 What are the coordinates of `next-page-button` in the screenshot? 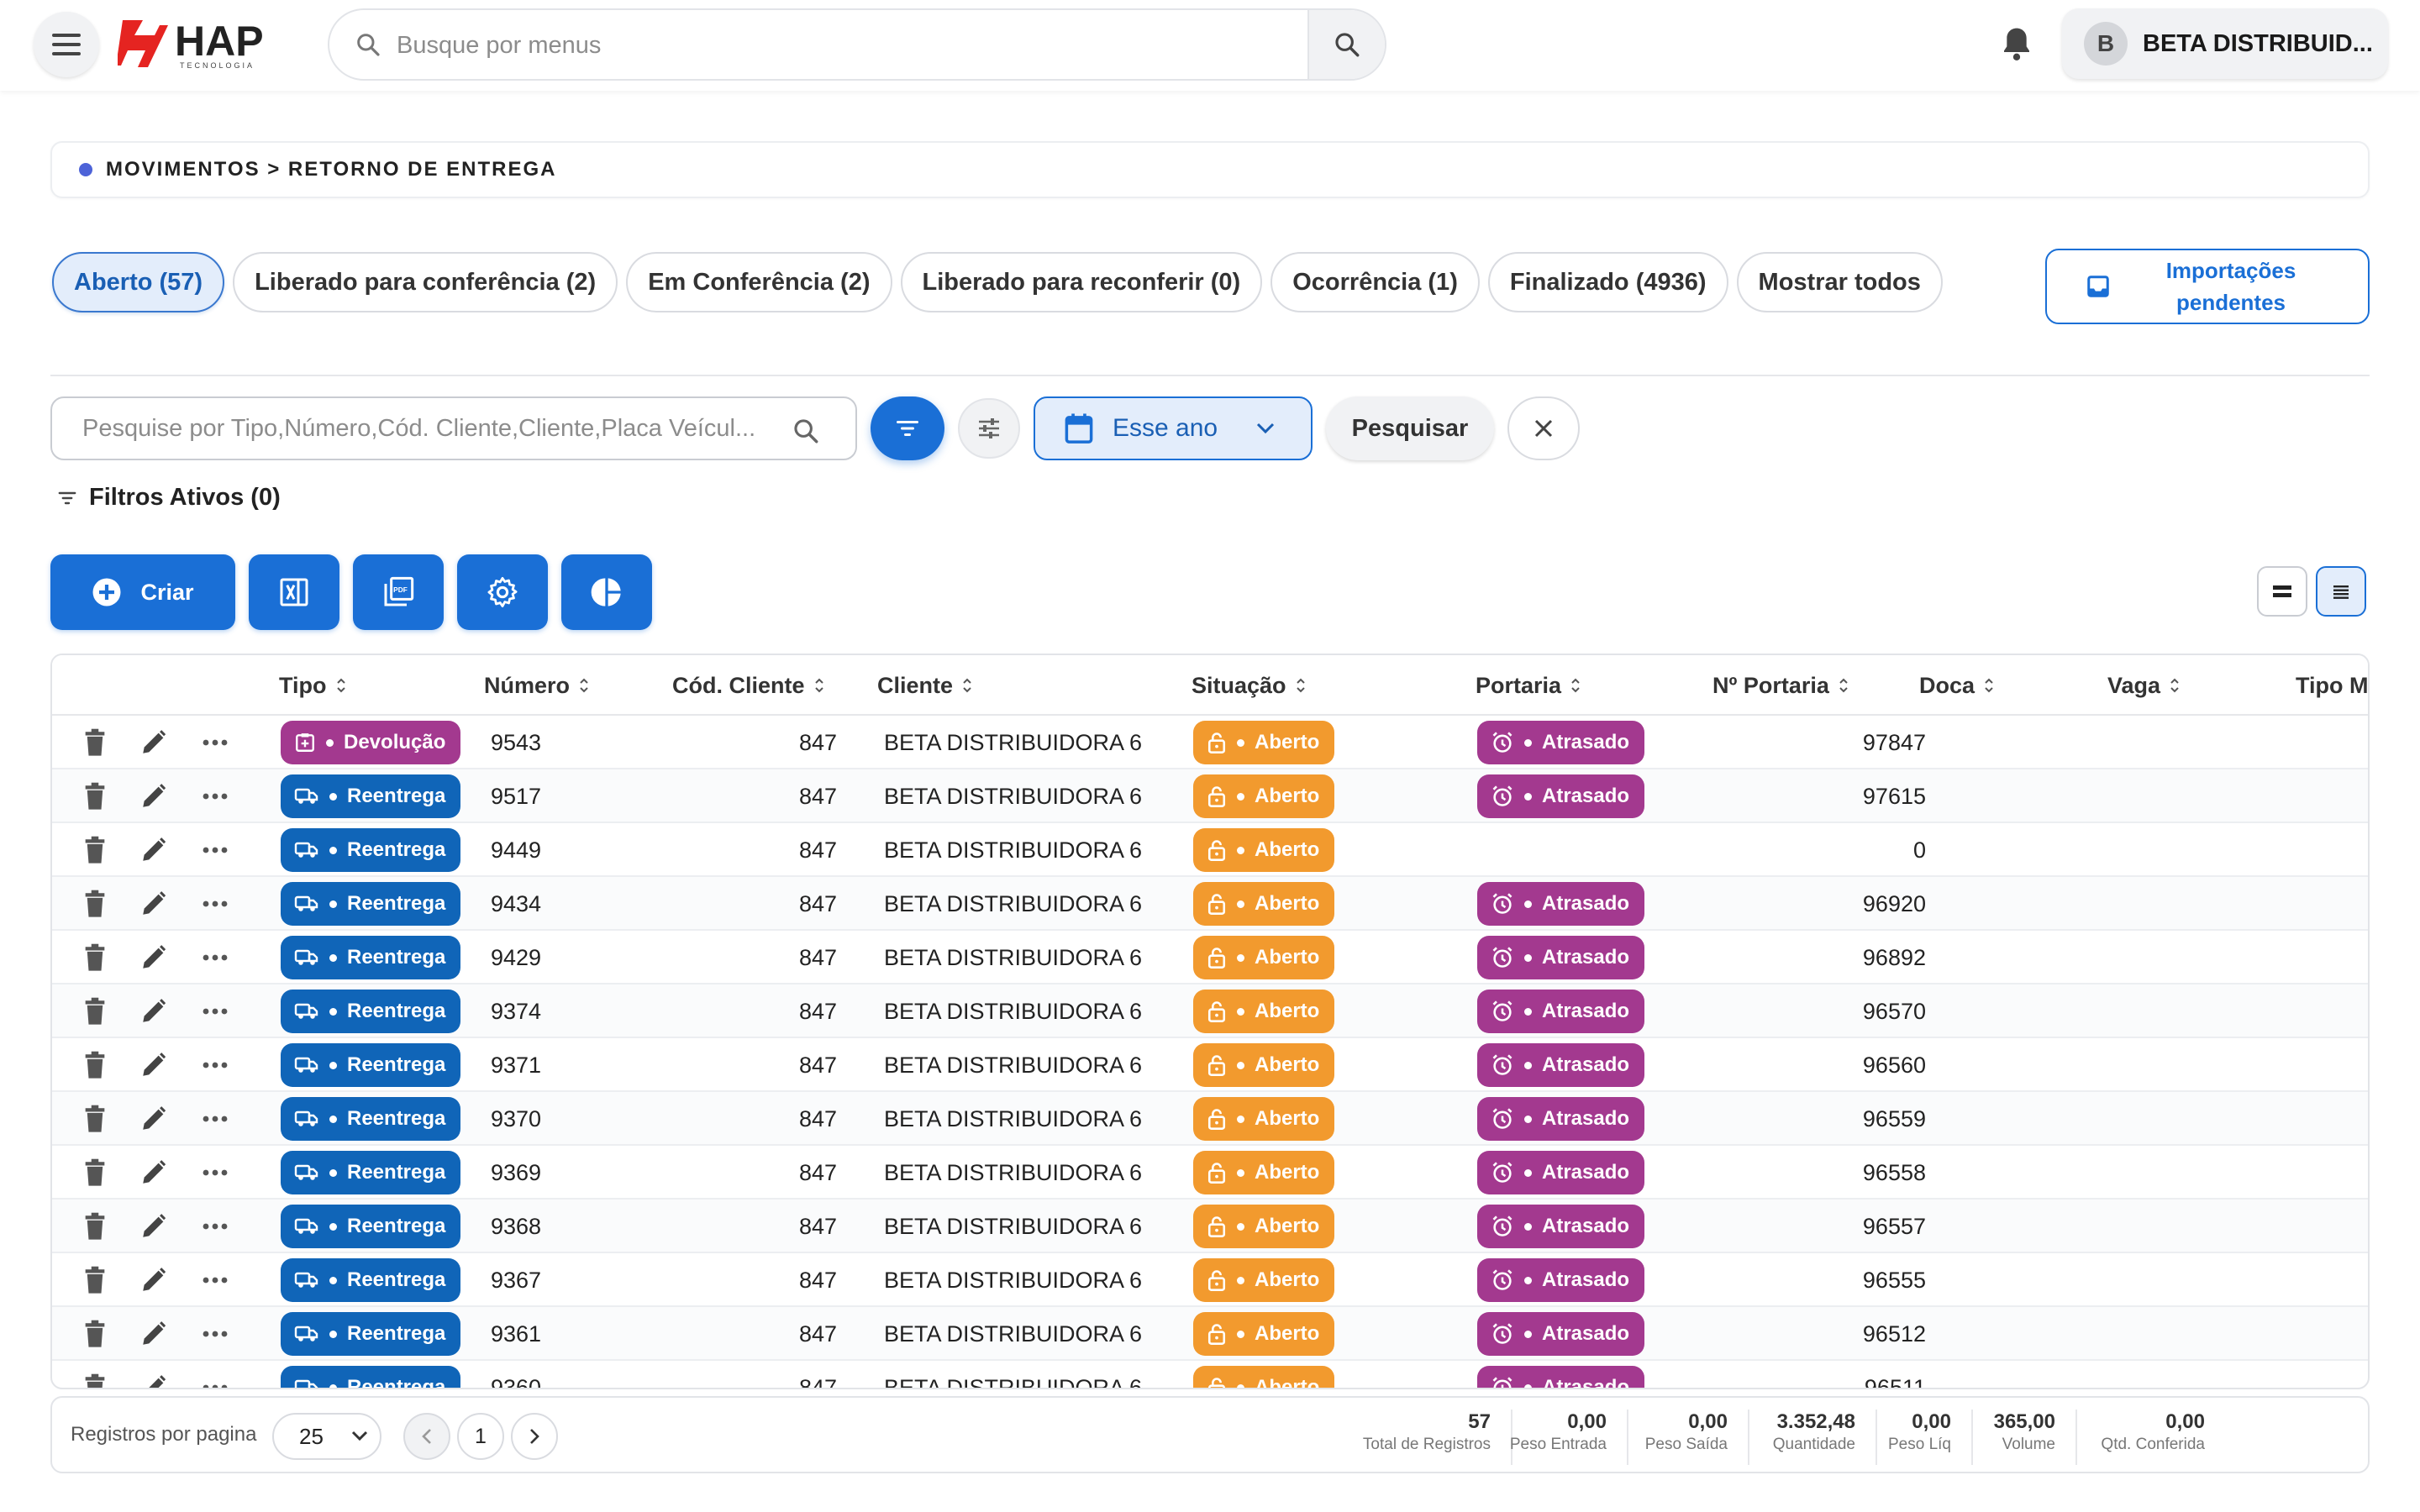 It's located at (534, 1436).